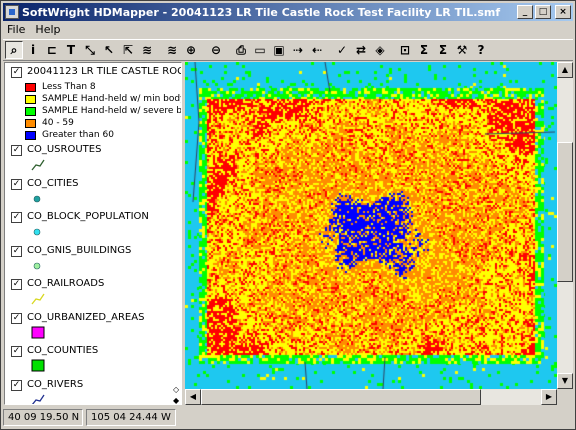 This screenshot has width=576, height=430. I want to click on measure-icon: ⤡, so click(90, 49).